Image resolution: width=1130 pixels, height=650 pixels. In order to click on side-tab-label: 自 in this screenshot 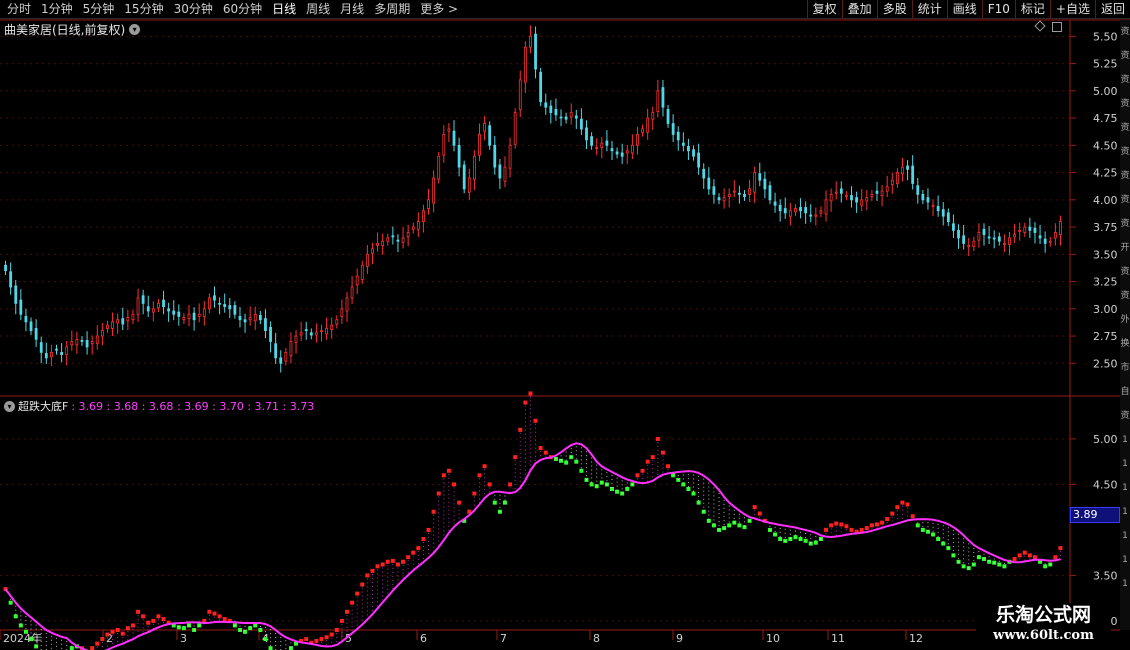, I will do `click(1125, 392)`.